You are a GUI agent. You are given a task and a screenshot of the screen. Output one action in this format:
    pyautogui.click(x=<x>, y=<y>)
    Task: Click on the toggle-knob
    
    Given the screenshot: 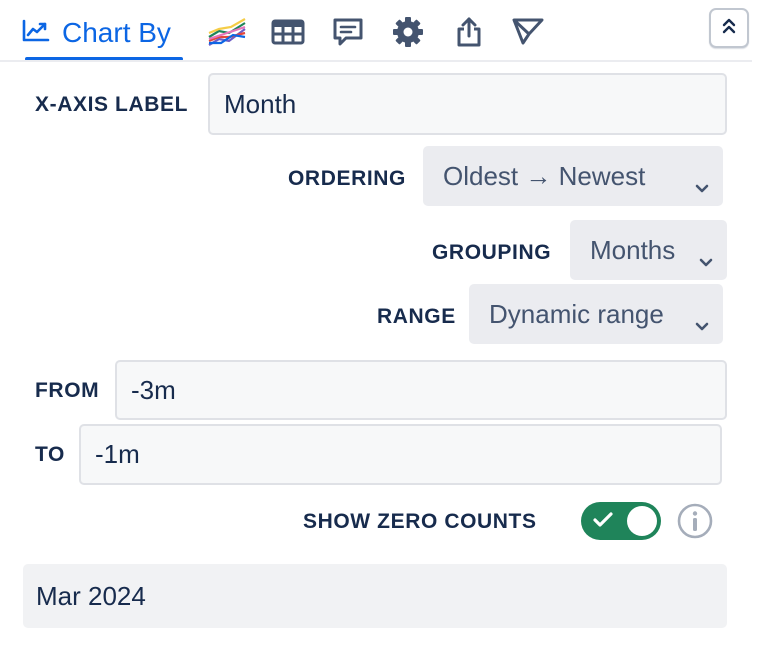 What is the action you would take?
    pyautogui.click(x=642, y=521)
    